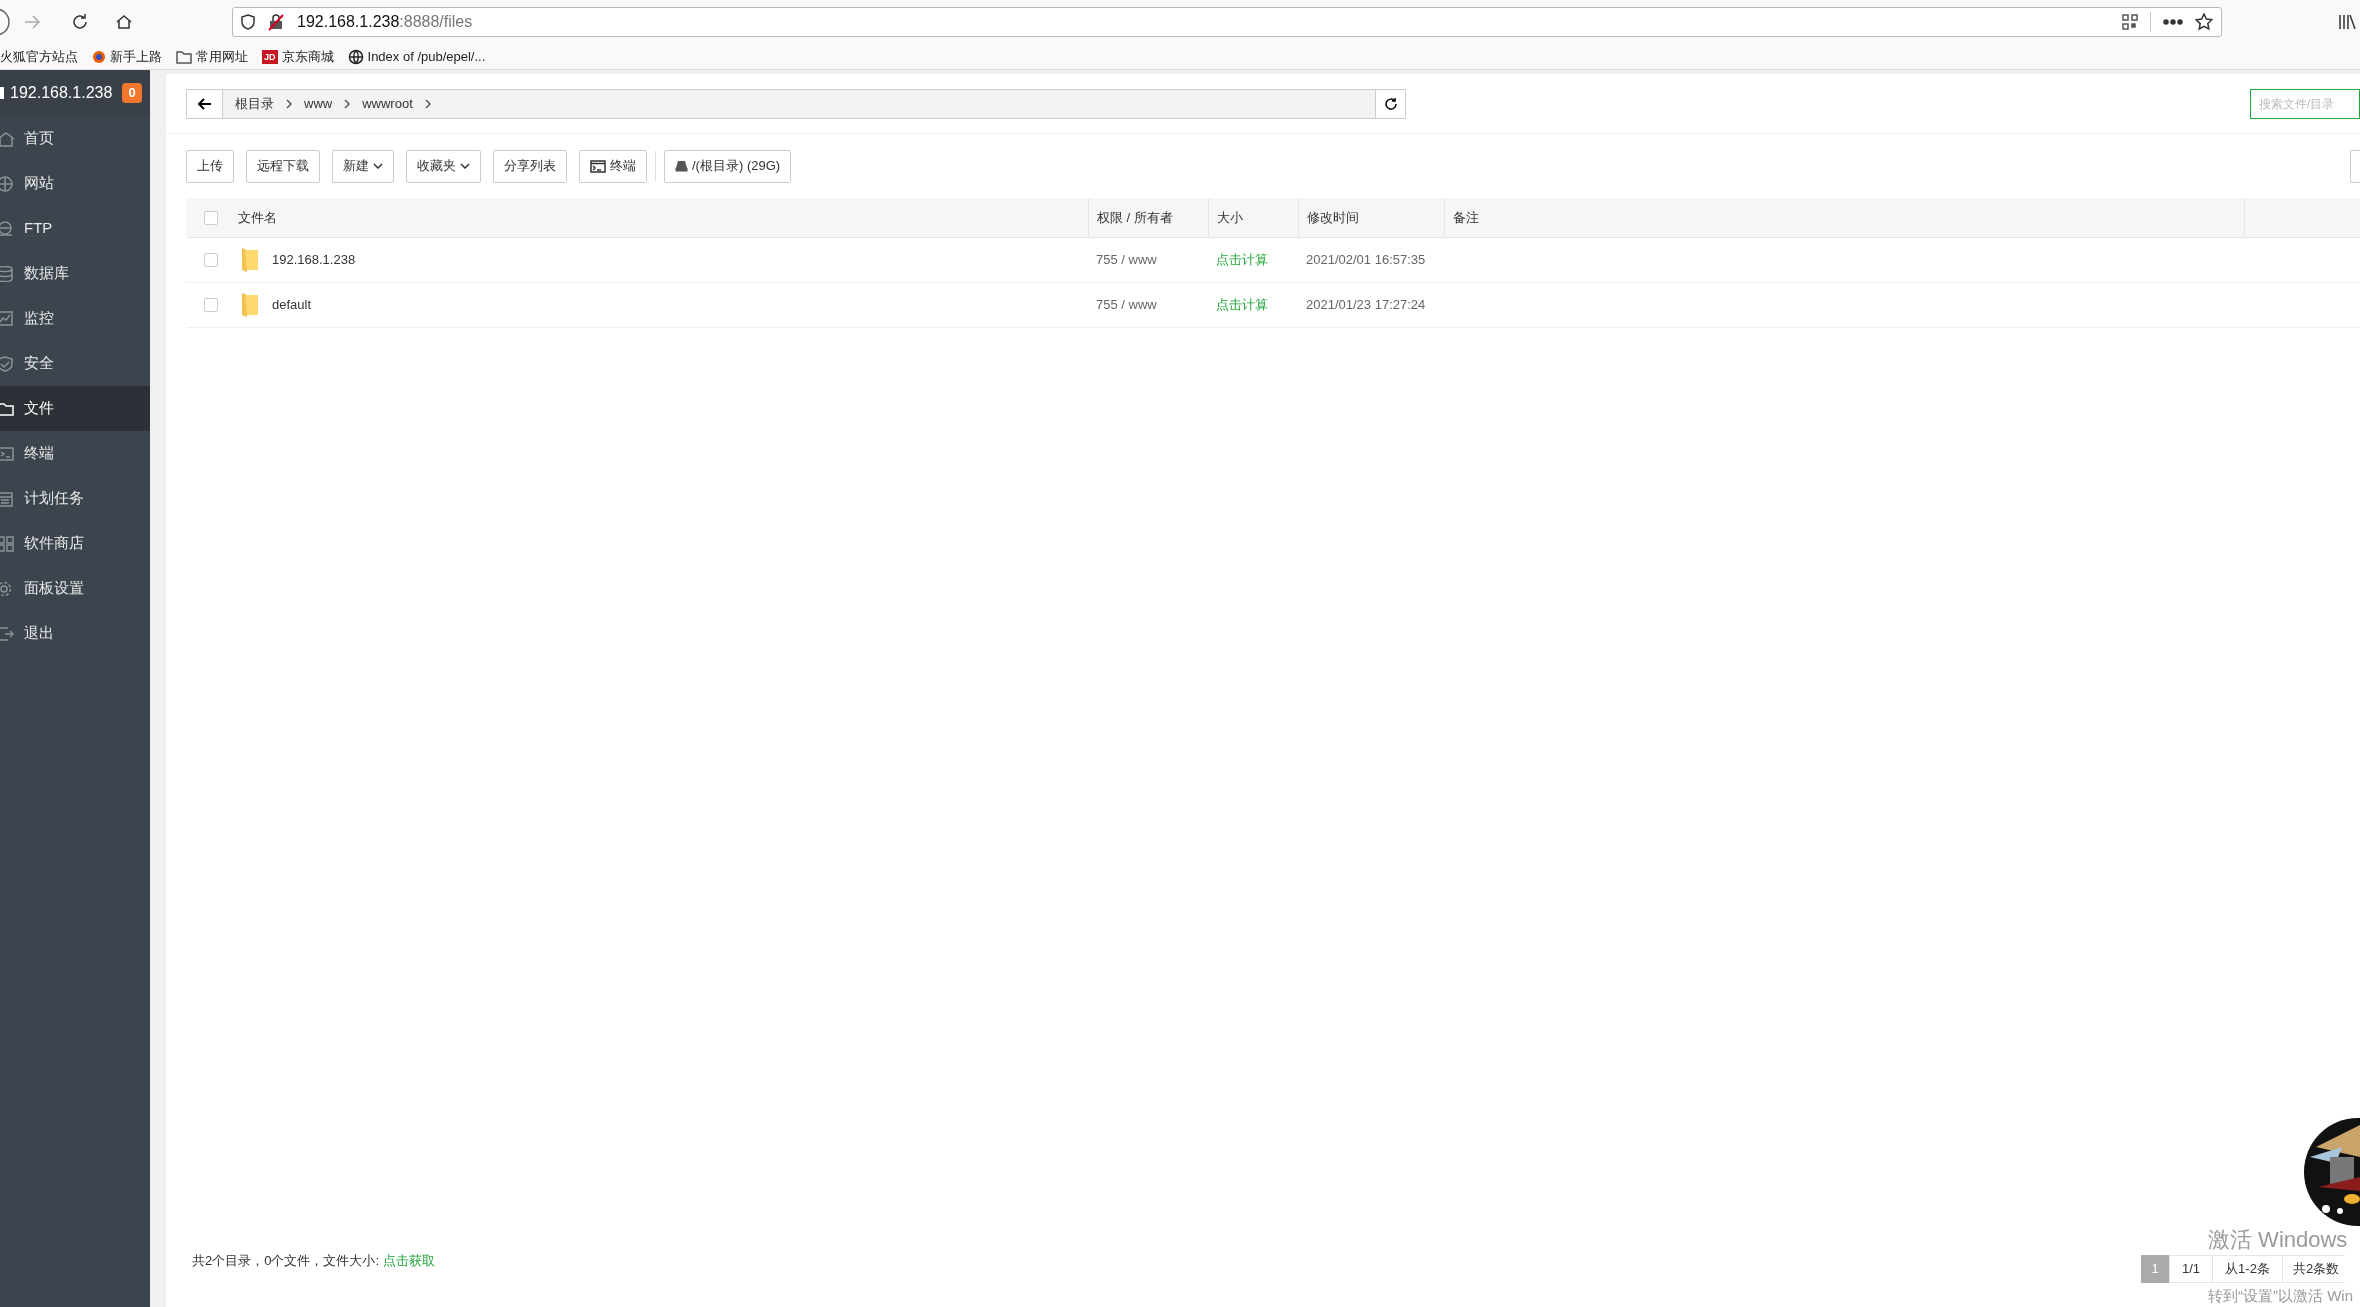 Image resolution: width=2360 pixels, height=1307 pixels. What do you see at coordinates (1135, 217) in the screenshot?
I see `column-header: 权限 / 所有者` at bounding box center [1135, 217].